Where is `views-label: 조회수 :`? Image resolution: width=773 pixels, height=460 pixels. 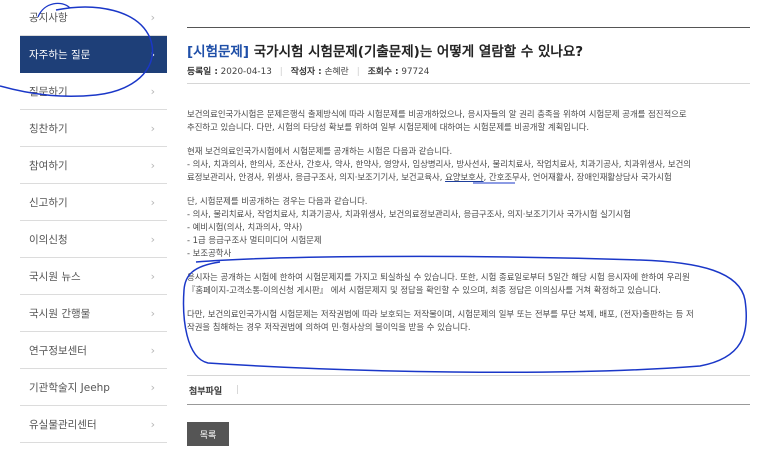
views-label: 조회수 : is located at coordinates (383, 72).